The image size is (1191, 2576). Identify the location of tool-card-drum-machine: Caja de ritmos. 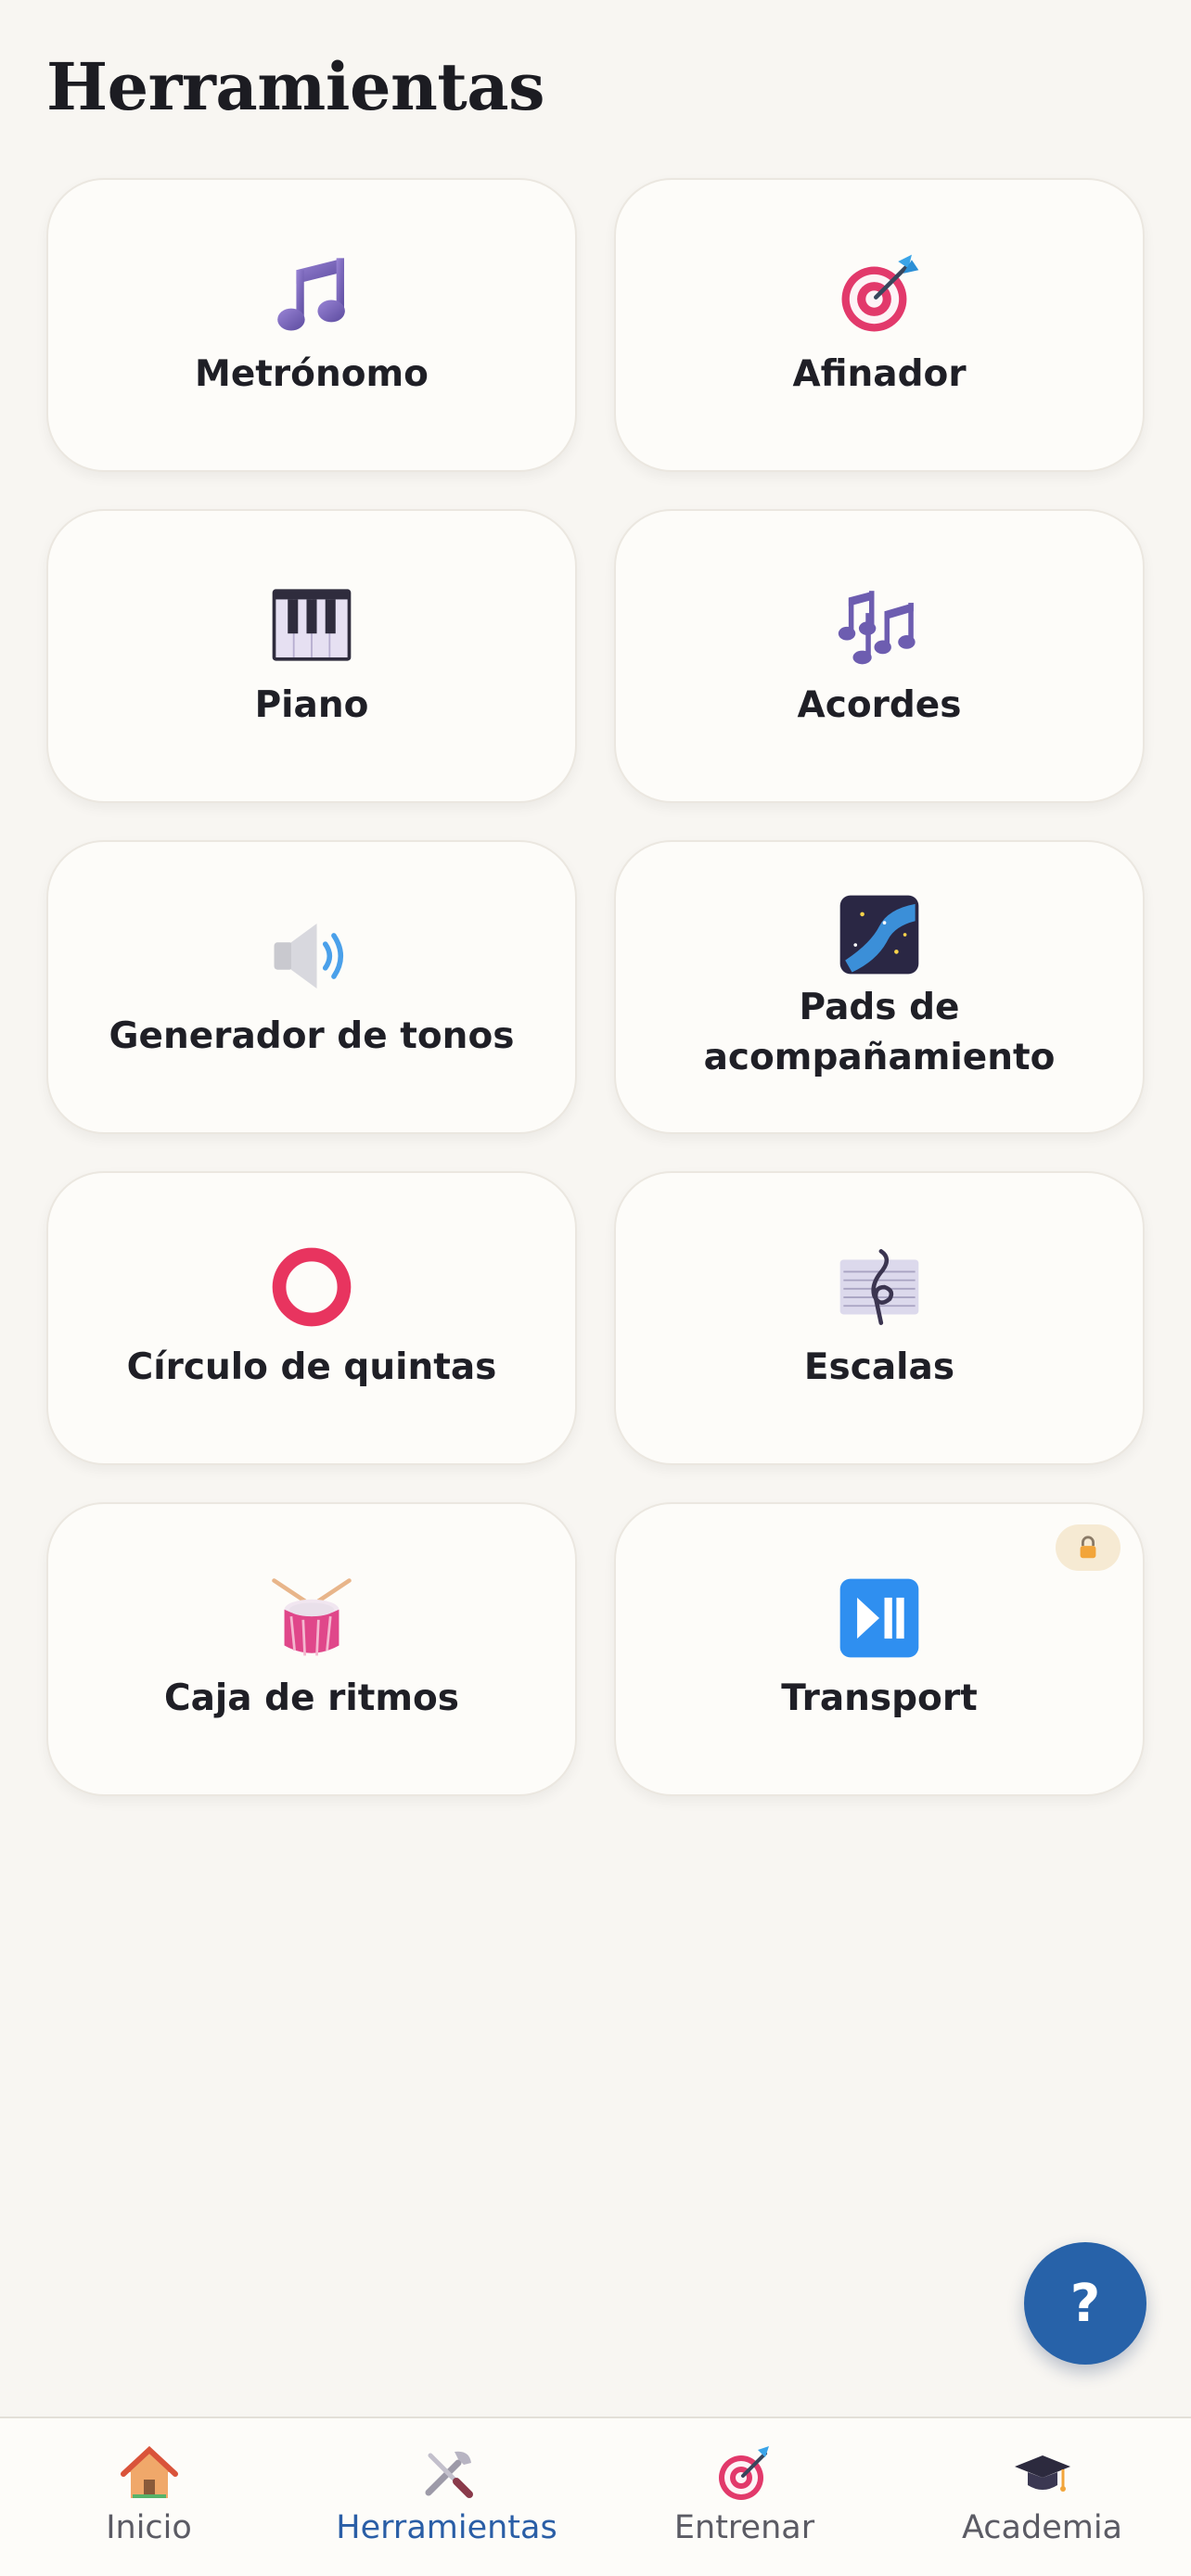
(311, 1649).